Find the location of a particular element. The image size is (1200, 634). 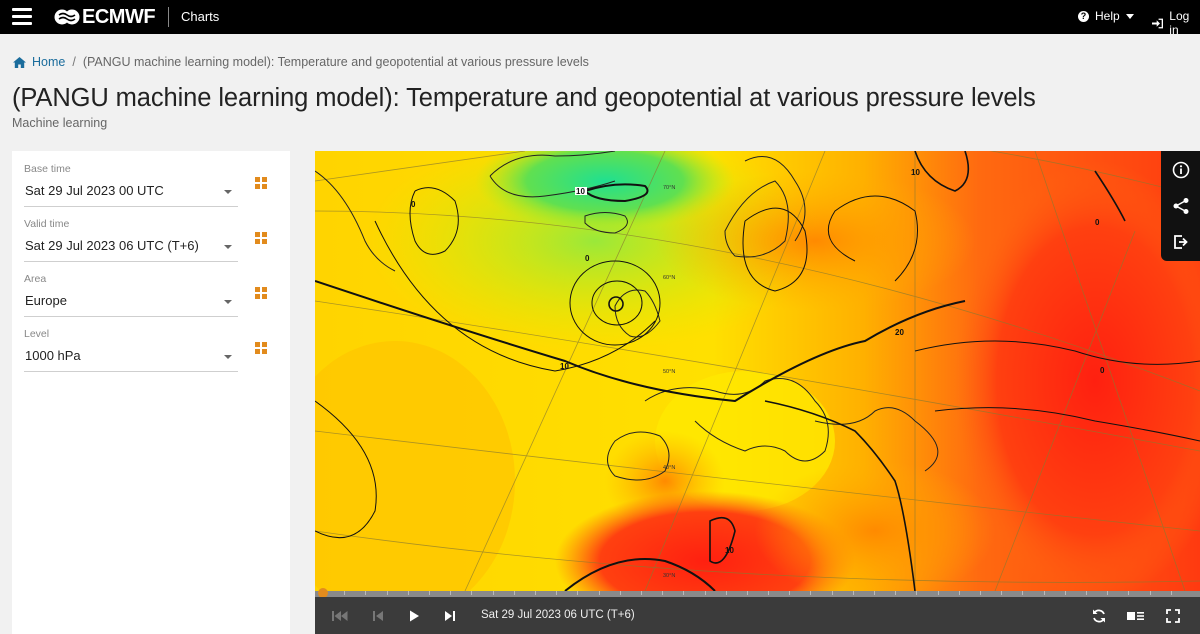

base-time-grid-button is located at coordinates (261, 183).